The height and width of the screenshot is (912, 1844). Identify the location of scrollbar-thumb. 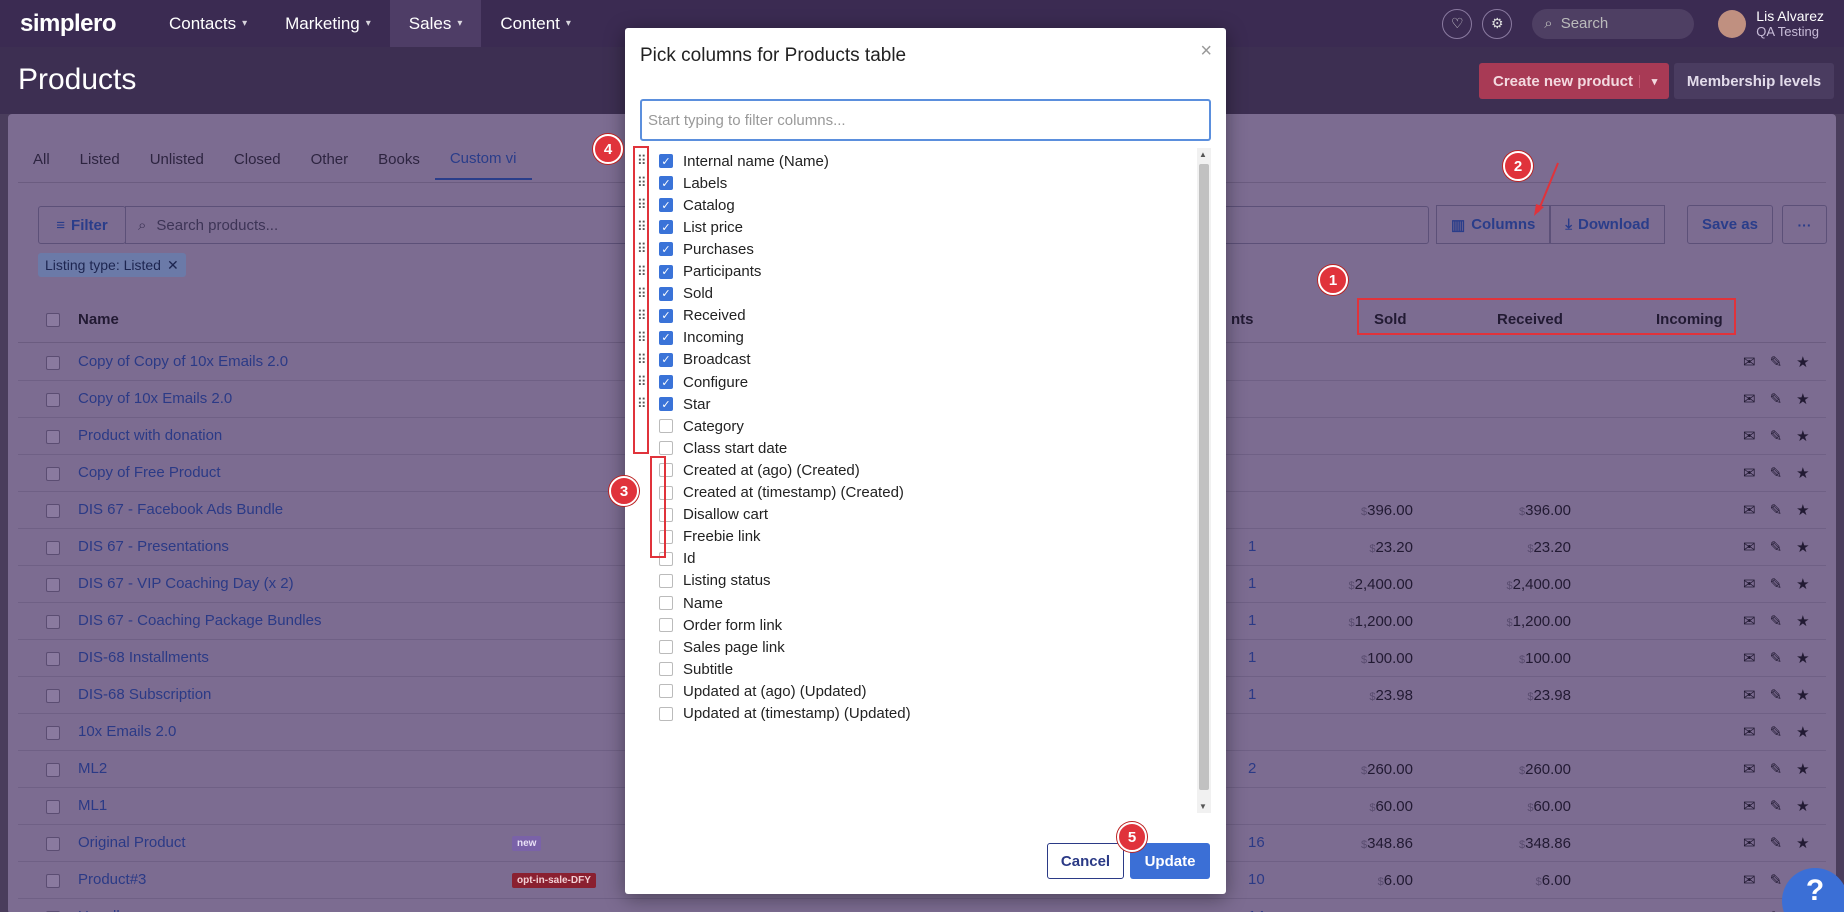
(1204, 477).